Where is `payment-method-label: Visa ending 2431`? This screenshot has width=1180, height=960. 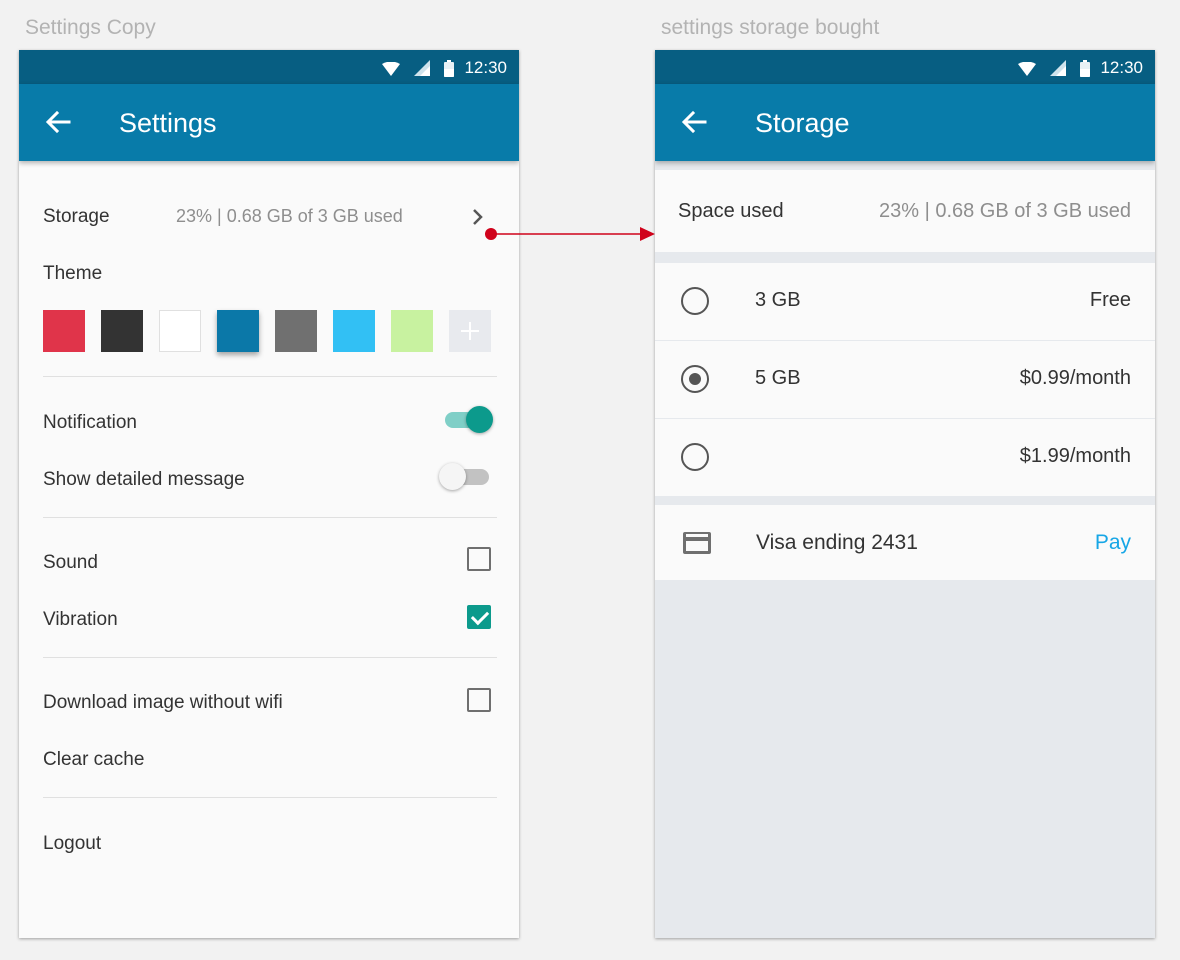
payment-method-label: Visa ending 2431 is located at coordinates (837, 542).